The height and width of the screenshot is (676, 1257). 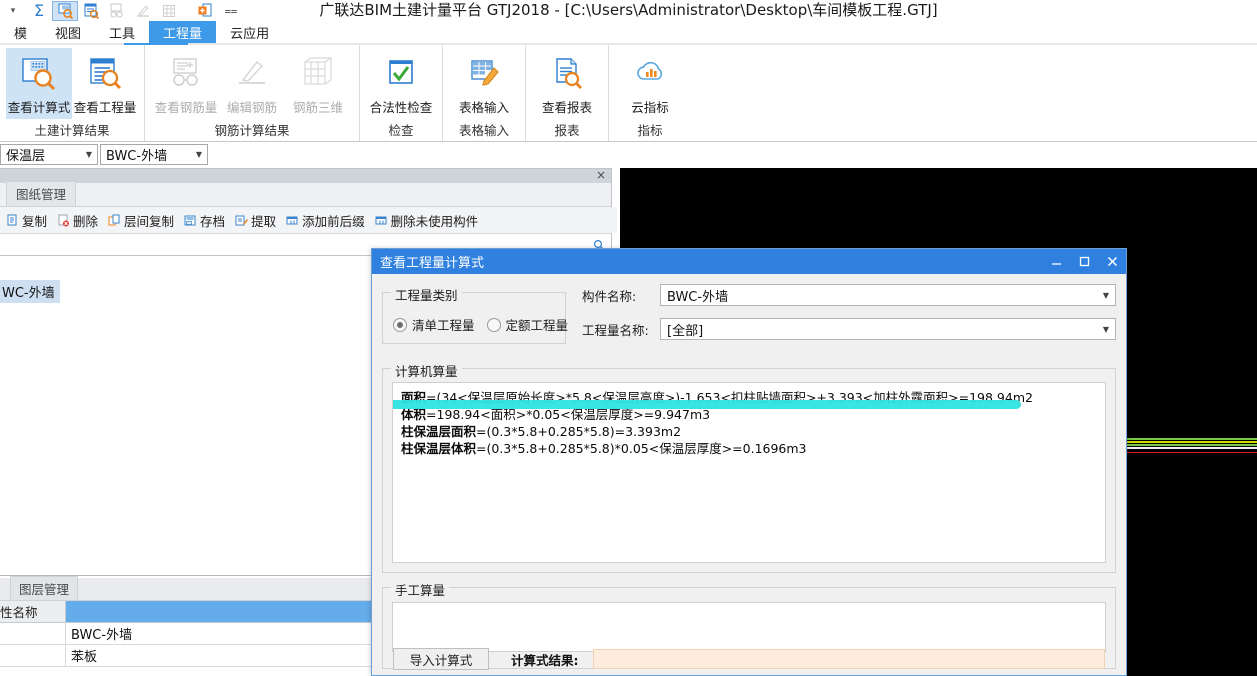 What do you see at coordinates (213, 221) in the screenshot?
I see `tool-label: 存档` at bounding box center [213, 221].